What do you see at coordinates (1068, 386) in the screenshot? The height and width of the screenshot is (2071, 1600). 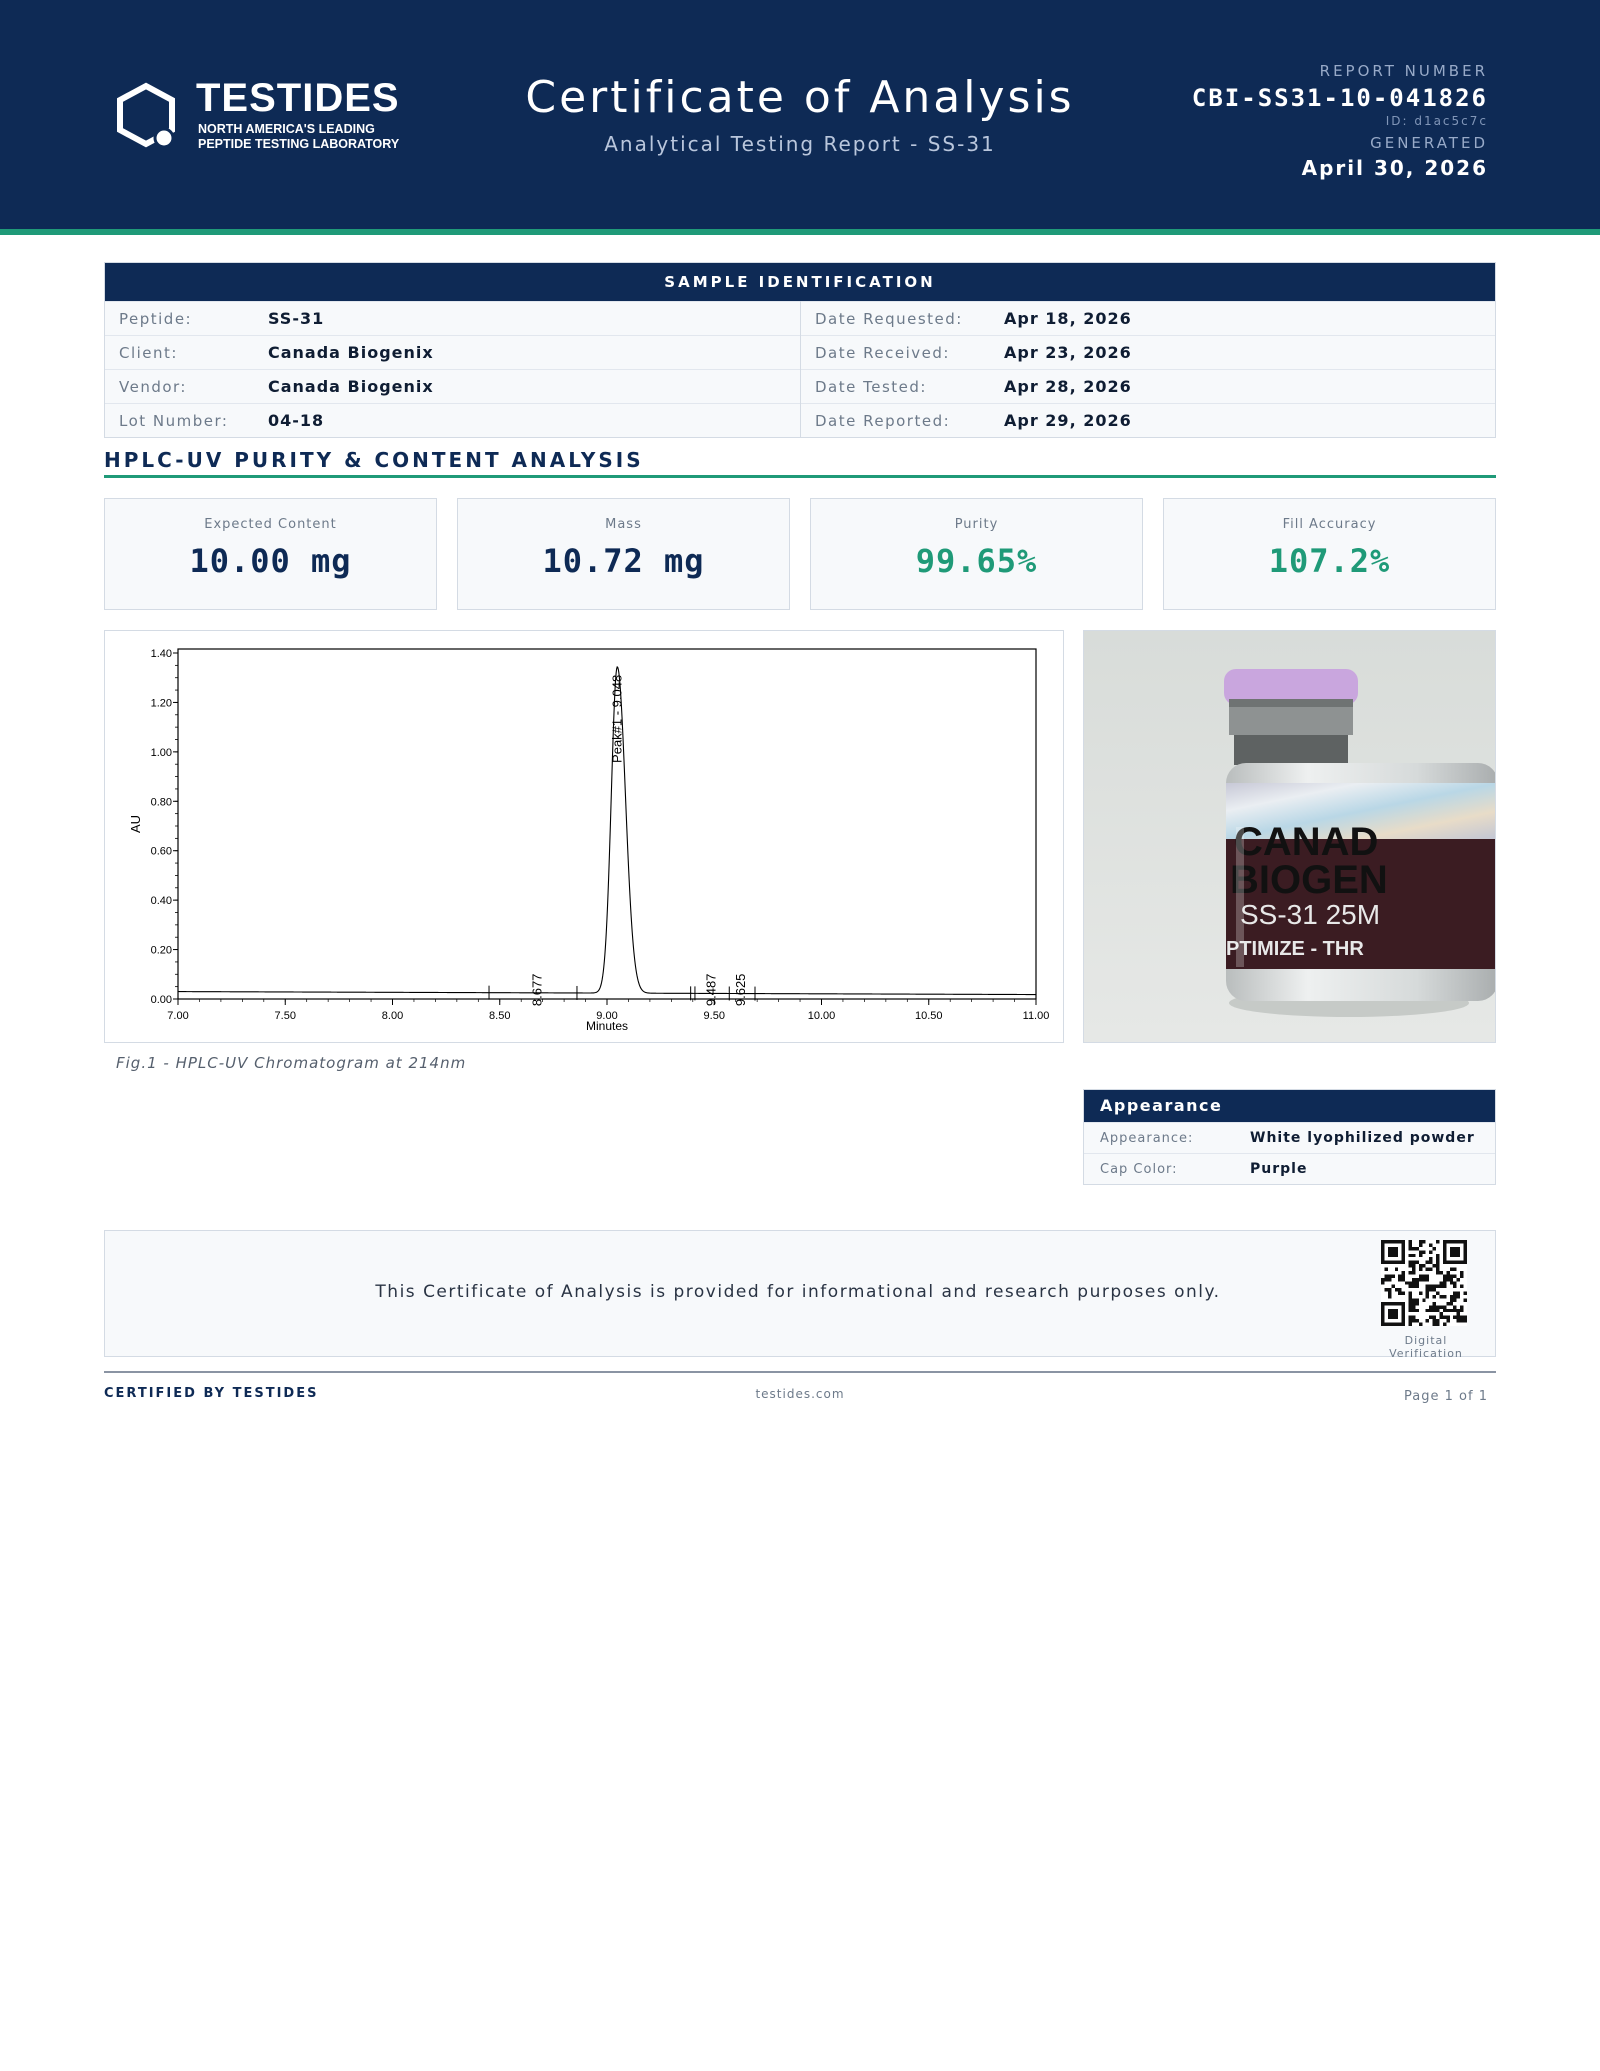 I see `row-value: Apr 28, 2026` at bounding box center [1068, 386].